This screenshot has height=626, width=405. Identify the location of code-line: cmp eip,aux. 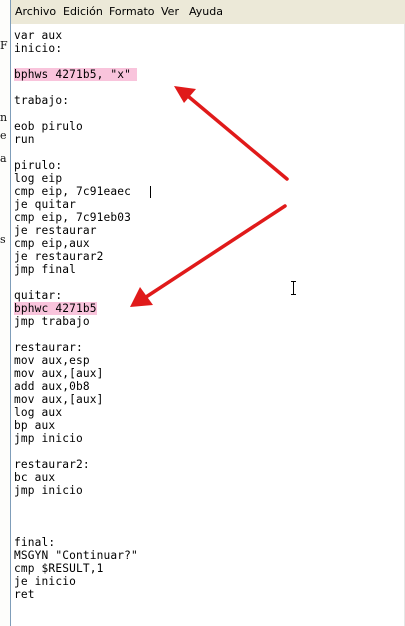
(52, 243).